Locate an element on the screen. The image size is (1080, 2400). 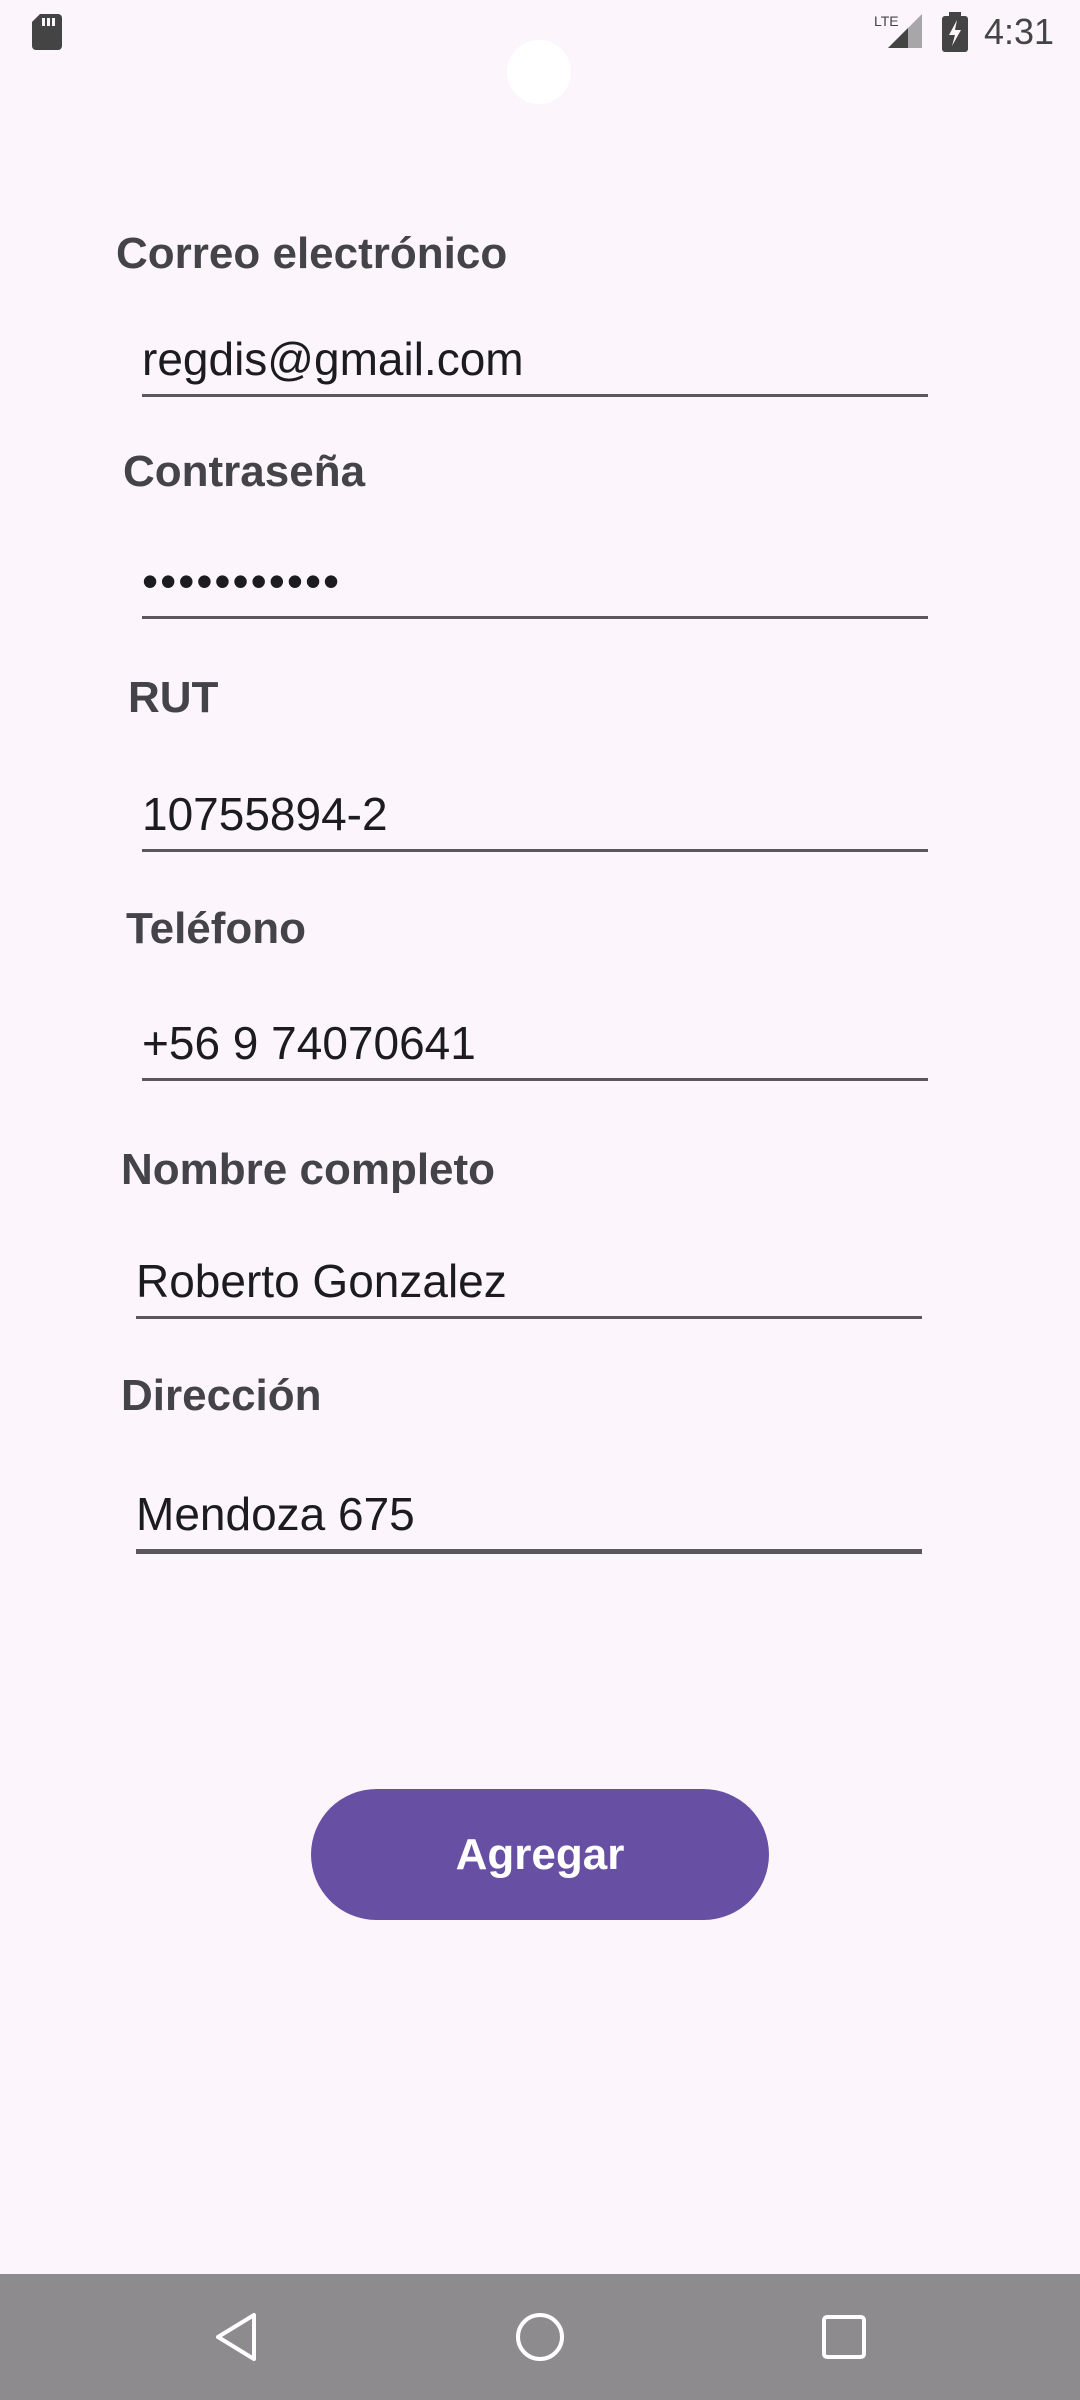
rut-field is located at coordinates (535, 815).